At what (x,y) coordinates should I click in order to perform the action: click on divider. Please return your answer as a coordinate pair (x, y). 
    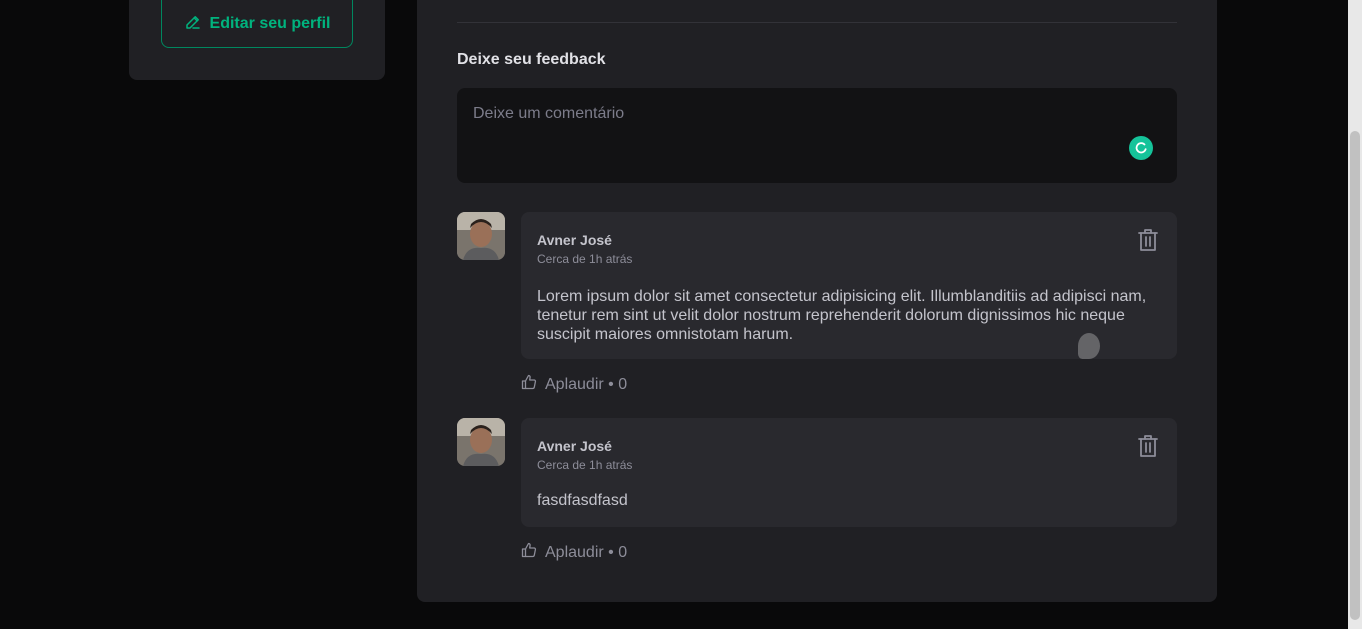
    Looking at the image, I should click on (817, 22).